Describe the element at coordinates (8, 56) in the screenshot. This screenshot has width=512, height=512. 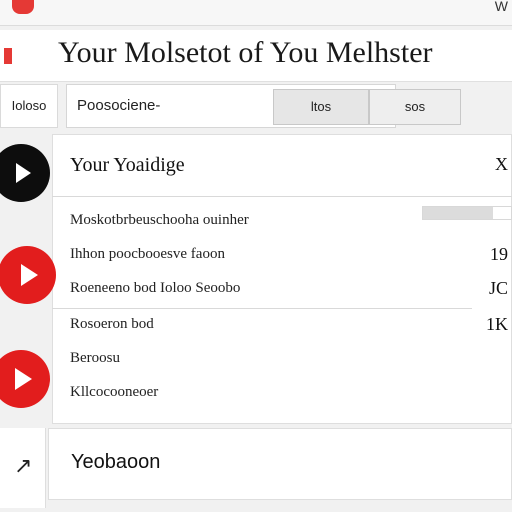
I see `bookmark-icon` at that location.